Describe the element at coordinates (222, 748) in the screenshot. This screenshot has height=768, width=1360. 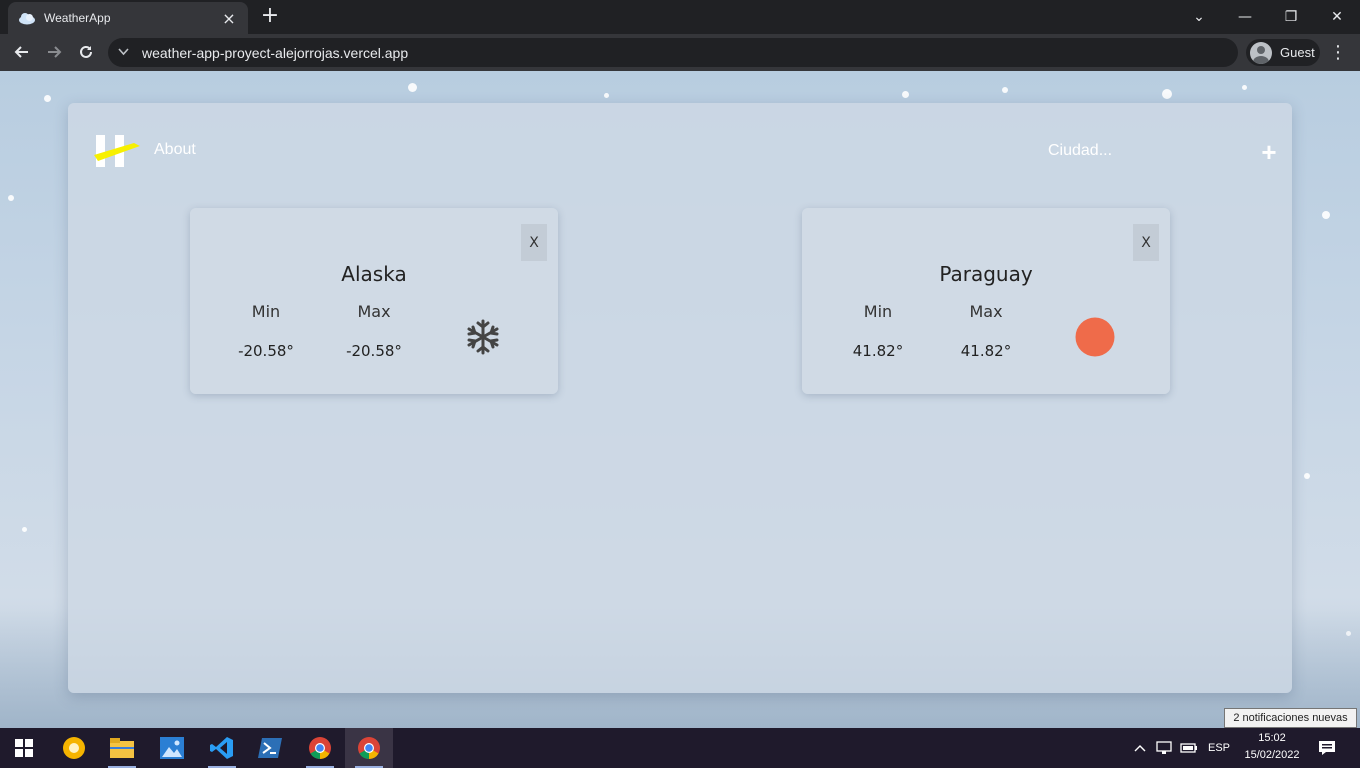
I see `vscode-icon` at that location.